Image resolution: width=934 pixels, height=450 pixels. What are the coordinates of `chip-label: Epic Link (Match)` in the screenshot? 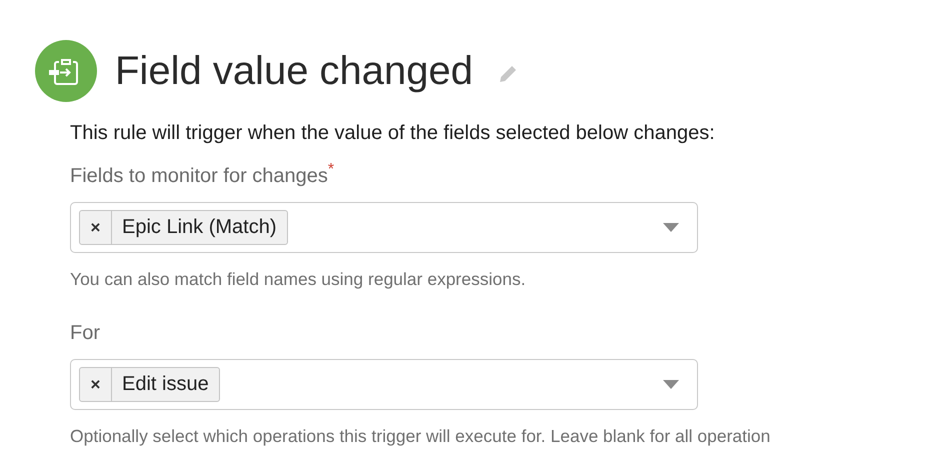 It's located at (199, 227).